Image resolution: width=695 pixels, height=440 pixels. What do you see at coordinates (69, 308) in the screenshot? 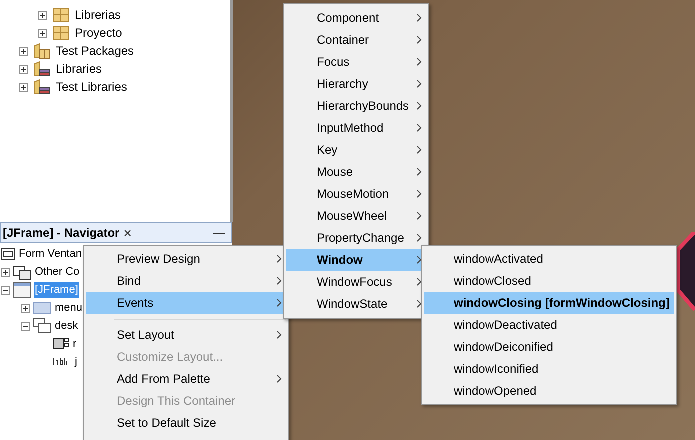
I see `tree-item: menu` at bounding box center [69, 308].